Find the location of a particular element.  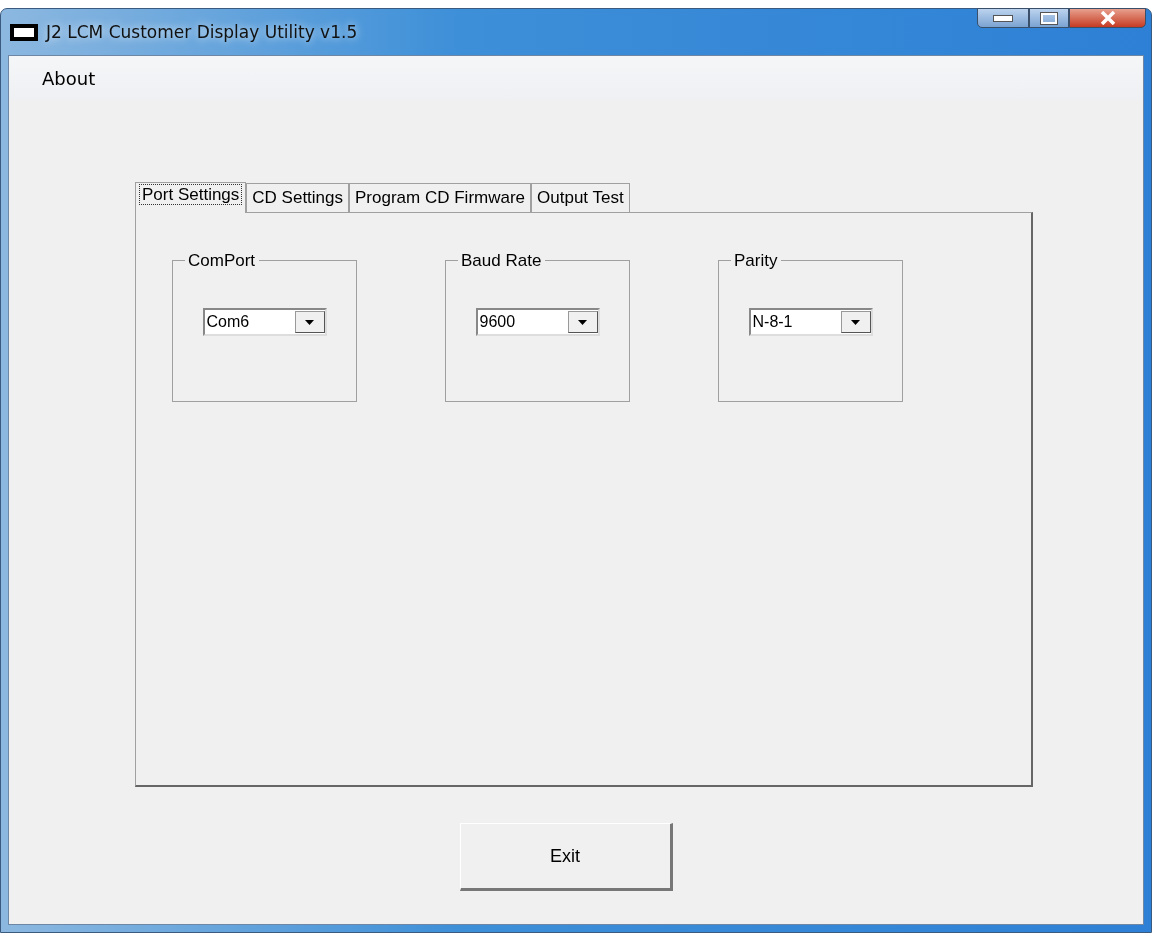

close-button is located at coordinates (1107, 18).